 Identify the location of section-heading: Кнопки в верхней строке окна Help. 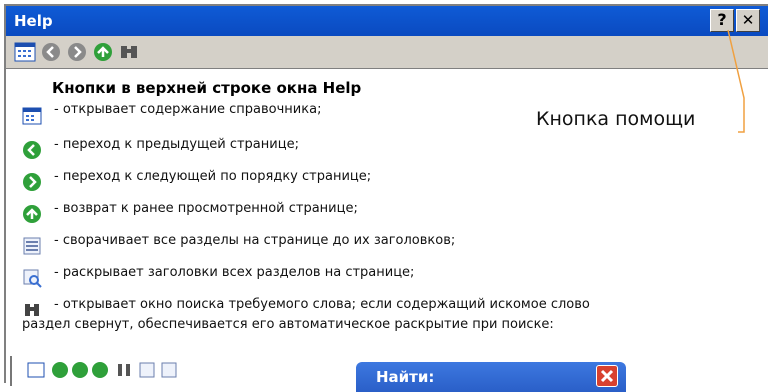
(207, 88).